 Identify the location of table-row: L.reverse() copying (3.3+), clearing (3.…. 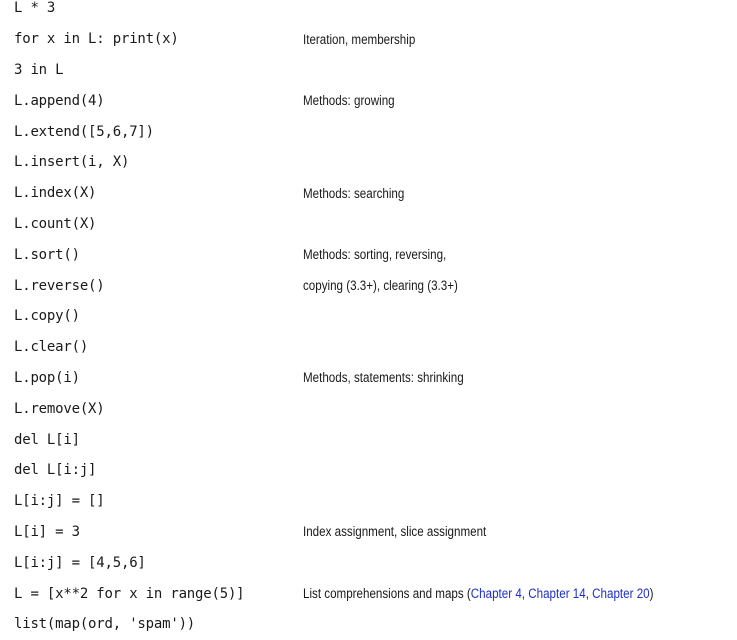
(371, 285).